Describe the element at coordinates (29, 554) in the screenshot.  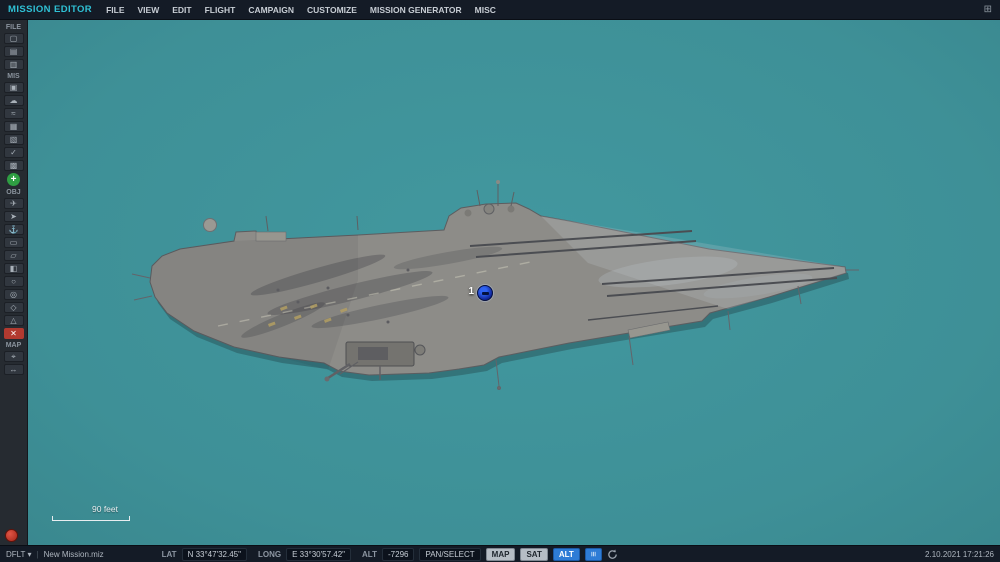
I see `chevron-down-icon: ▾` at that location.